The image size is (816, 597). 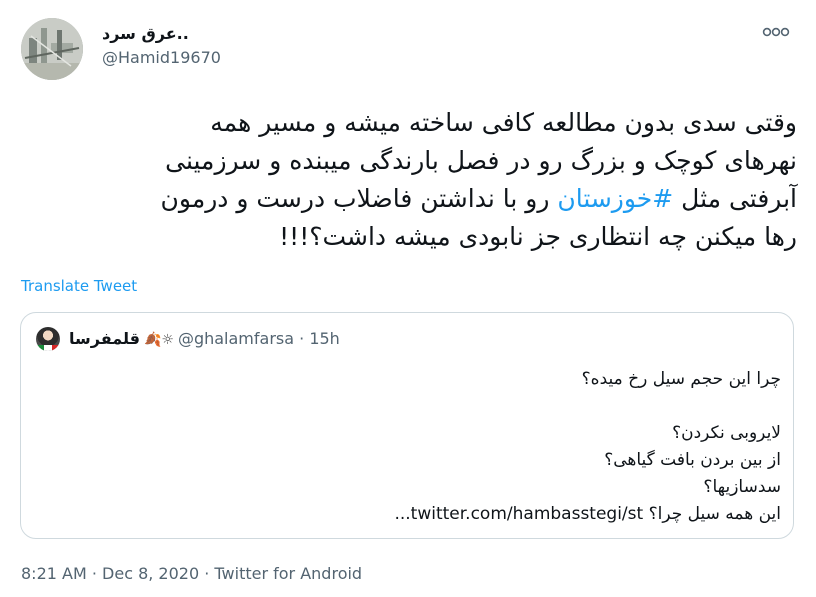 What do you see at coordinates (161, 57) in the screenshot?
I see `author-handle: @Hamid19670` at bounding box center [161, 57].